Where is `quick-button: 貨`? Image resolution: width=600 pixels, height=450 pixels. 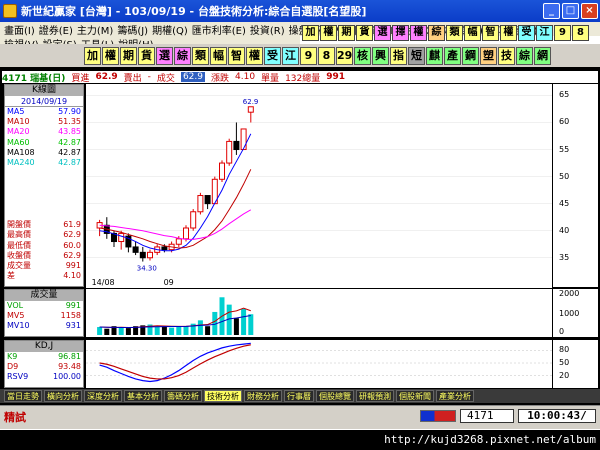 quick-button: 貨 is located at coordinates (146, 55).